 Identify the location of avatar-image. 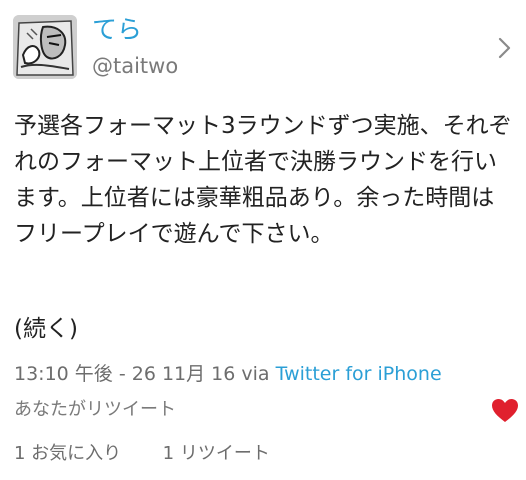
(45, 47).